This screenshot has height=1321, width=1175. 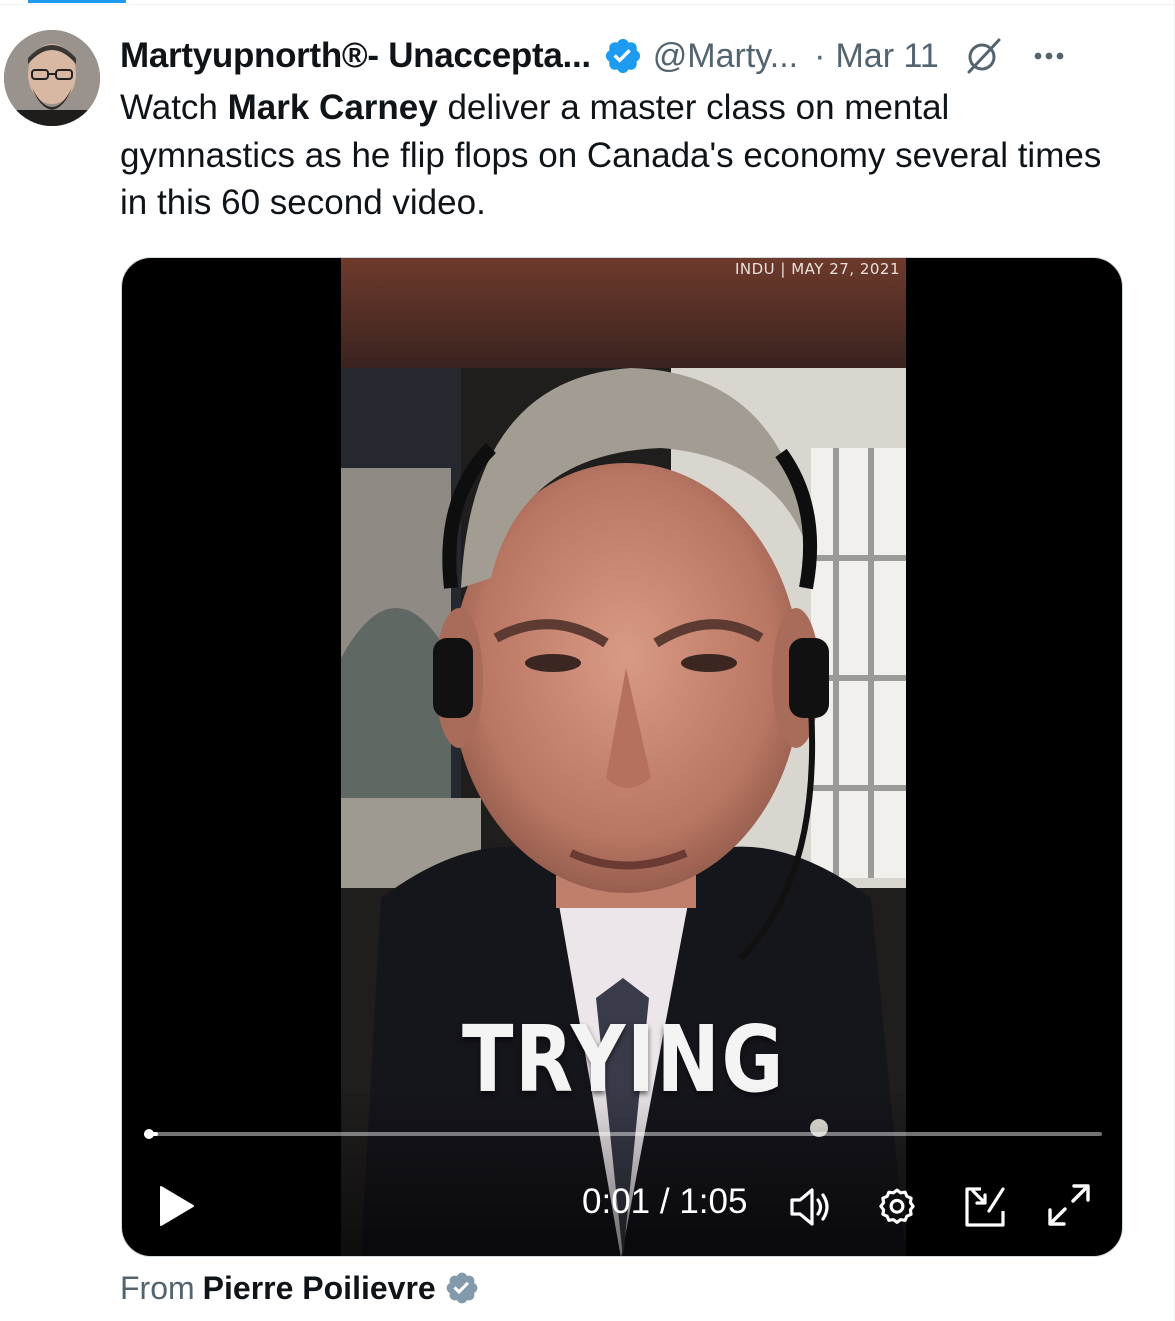 What do you see at coordinates (587, 4) in the screenshot?
I see `divider` at bounding box center [587, 4].